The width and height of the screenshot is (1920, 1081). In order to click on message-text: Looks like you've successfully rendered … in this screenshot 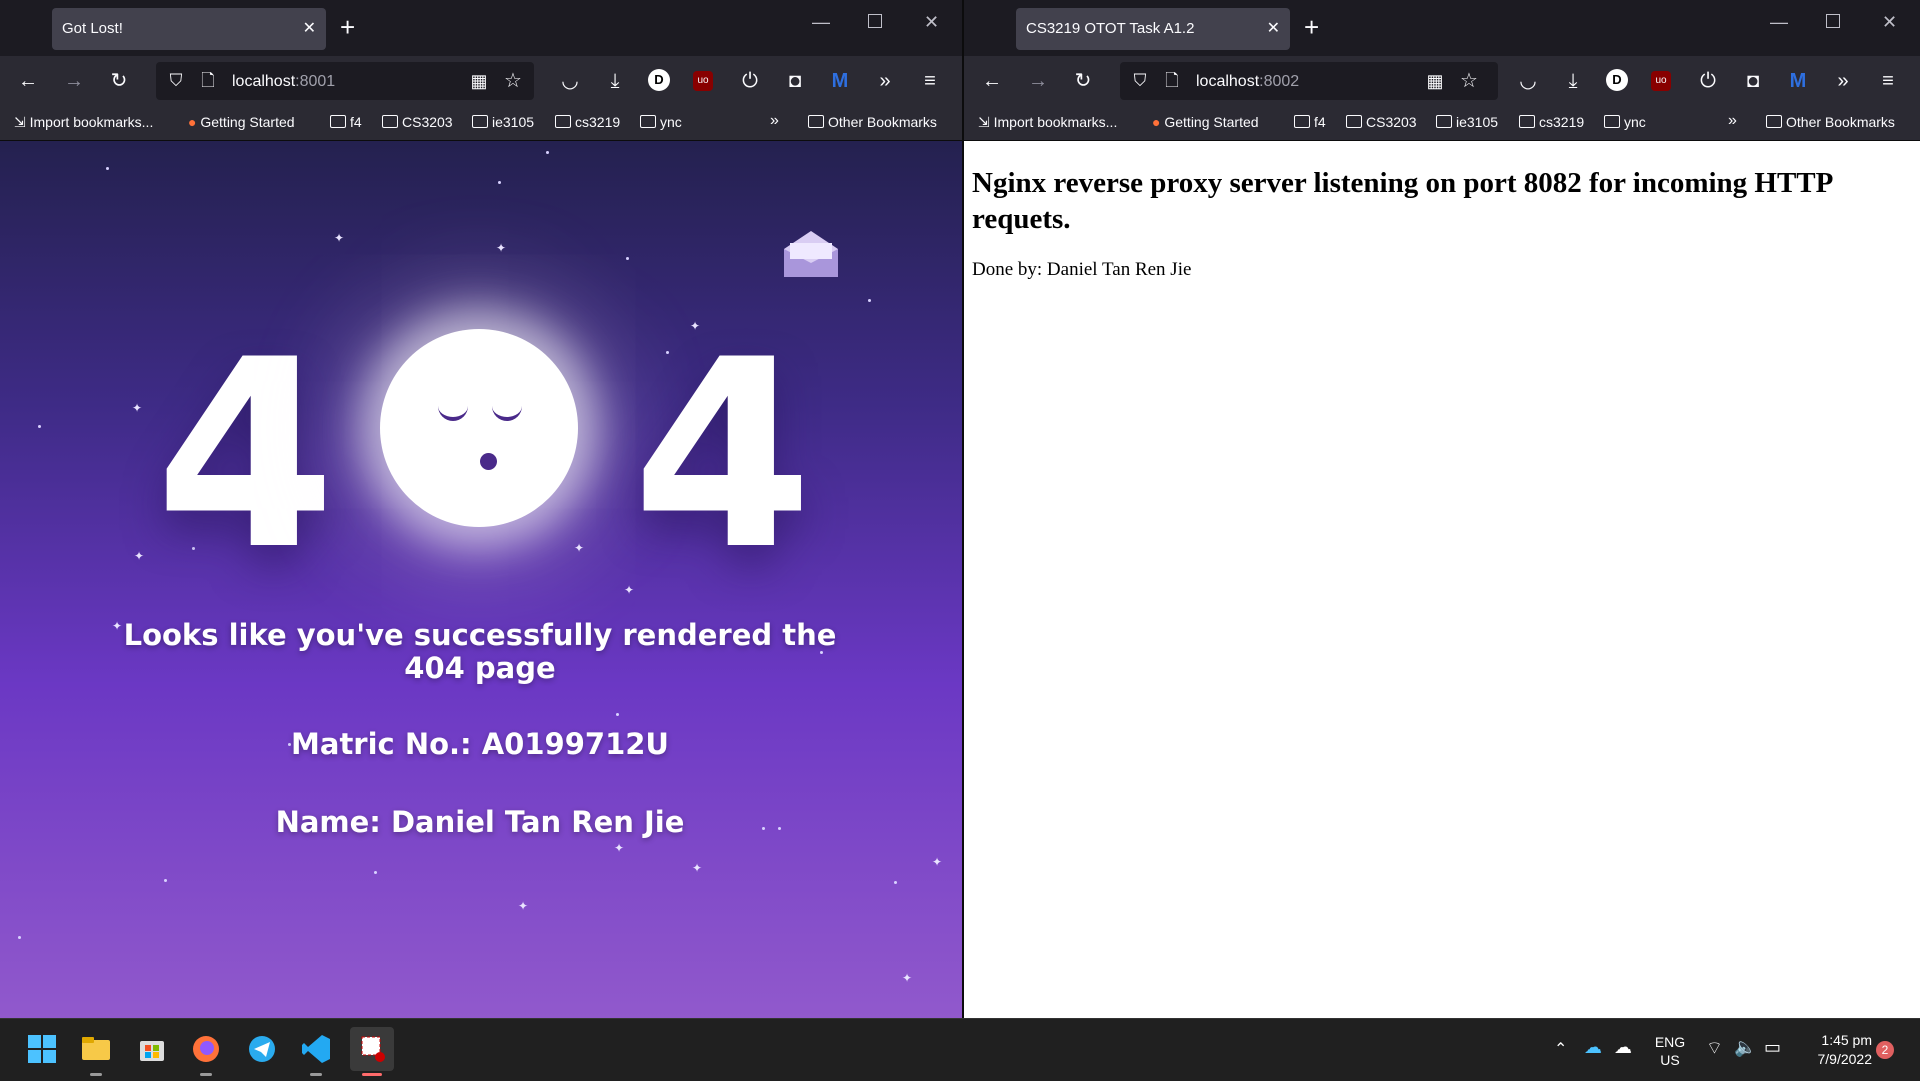, I will do `click(480, 651)`.